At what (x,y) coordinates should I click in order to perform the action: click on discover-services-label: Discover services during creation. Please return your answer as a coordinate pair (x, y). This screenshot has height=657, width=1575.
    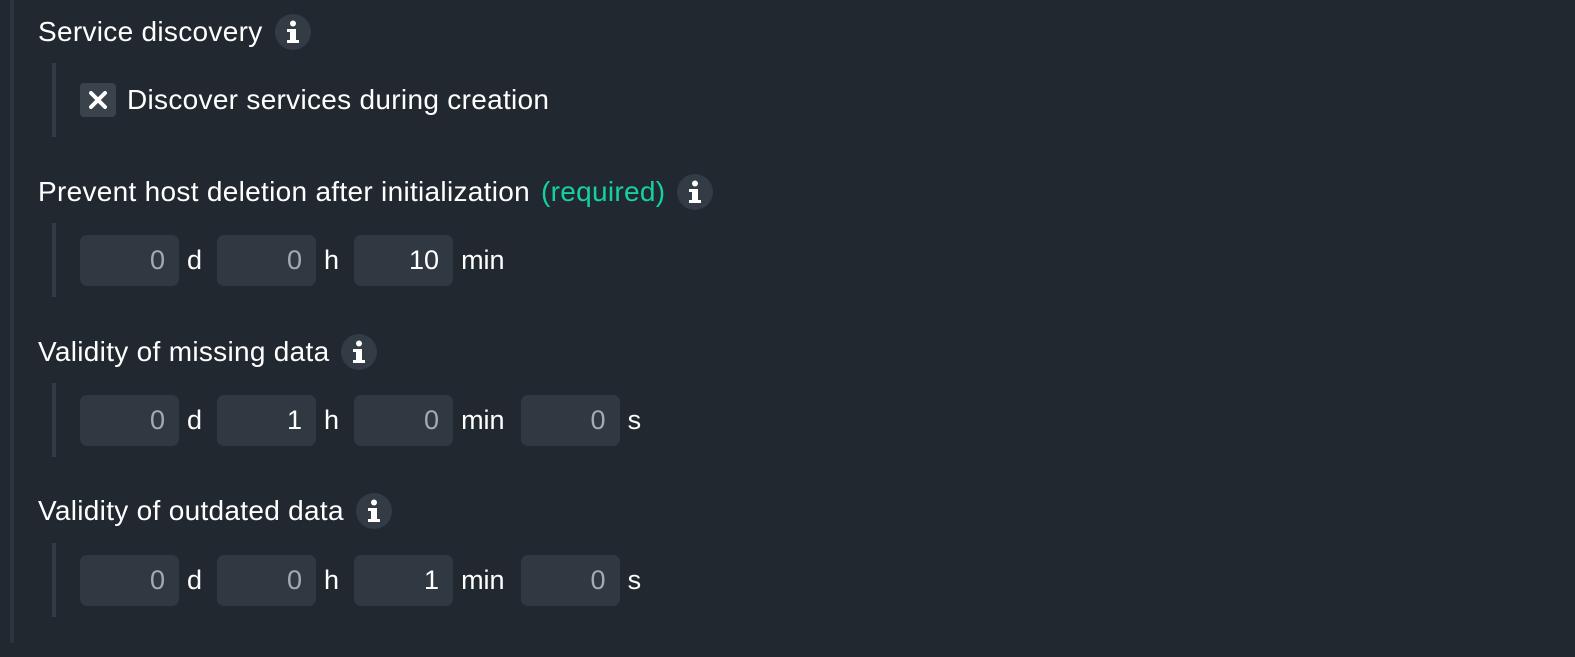
    Looking at the image, I should click on (338, 99).